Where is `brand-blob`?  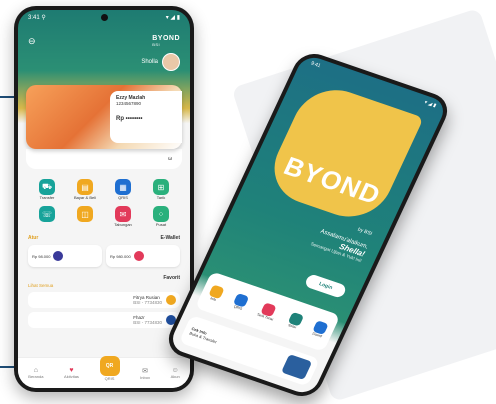
brand-blob is located at coordinates (342, 153).